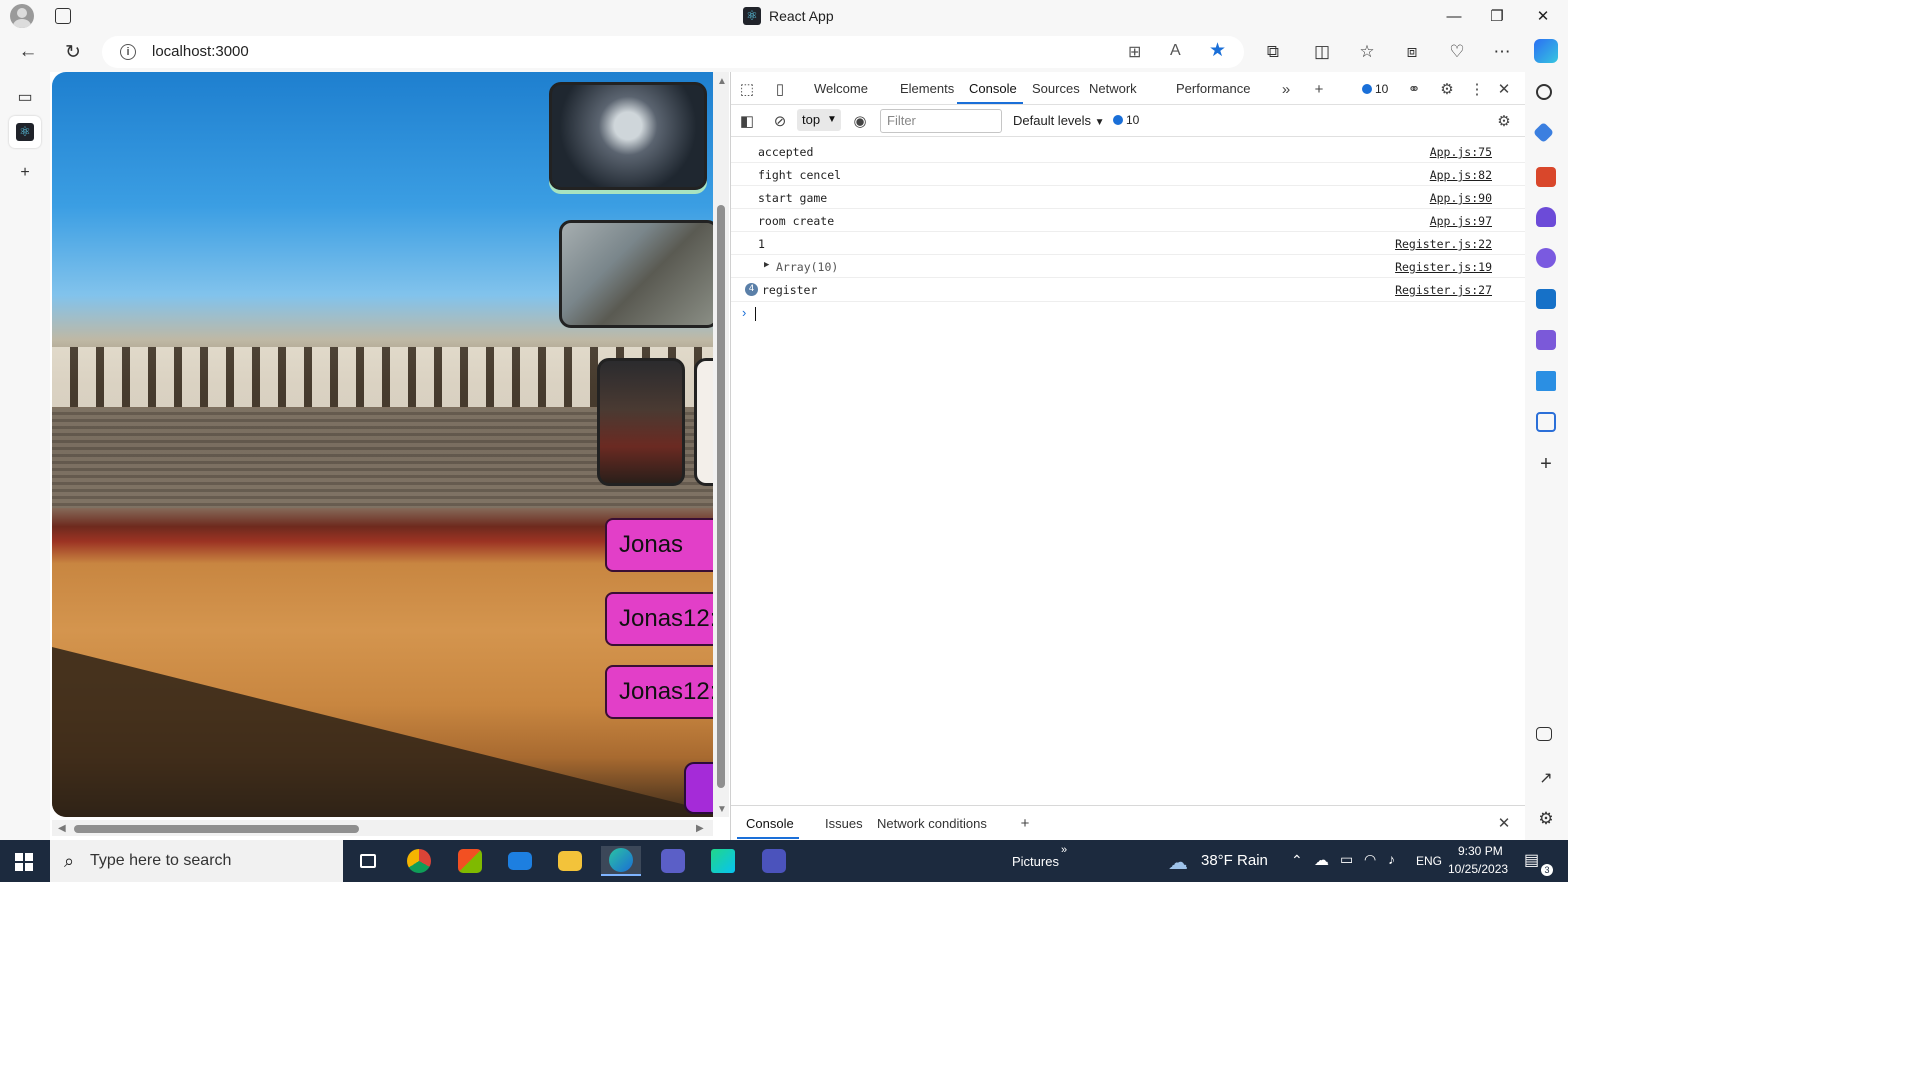  I want to click on log-source-link: App.js:75, so click(1461, 152).